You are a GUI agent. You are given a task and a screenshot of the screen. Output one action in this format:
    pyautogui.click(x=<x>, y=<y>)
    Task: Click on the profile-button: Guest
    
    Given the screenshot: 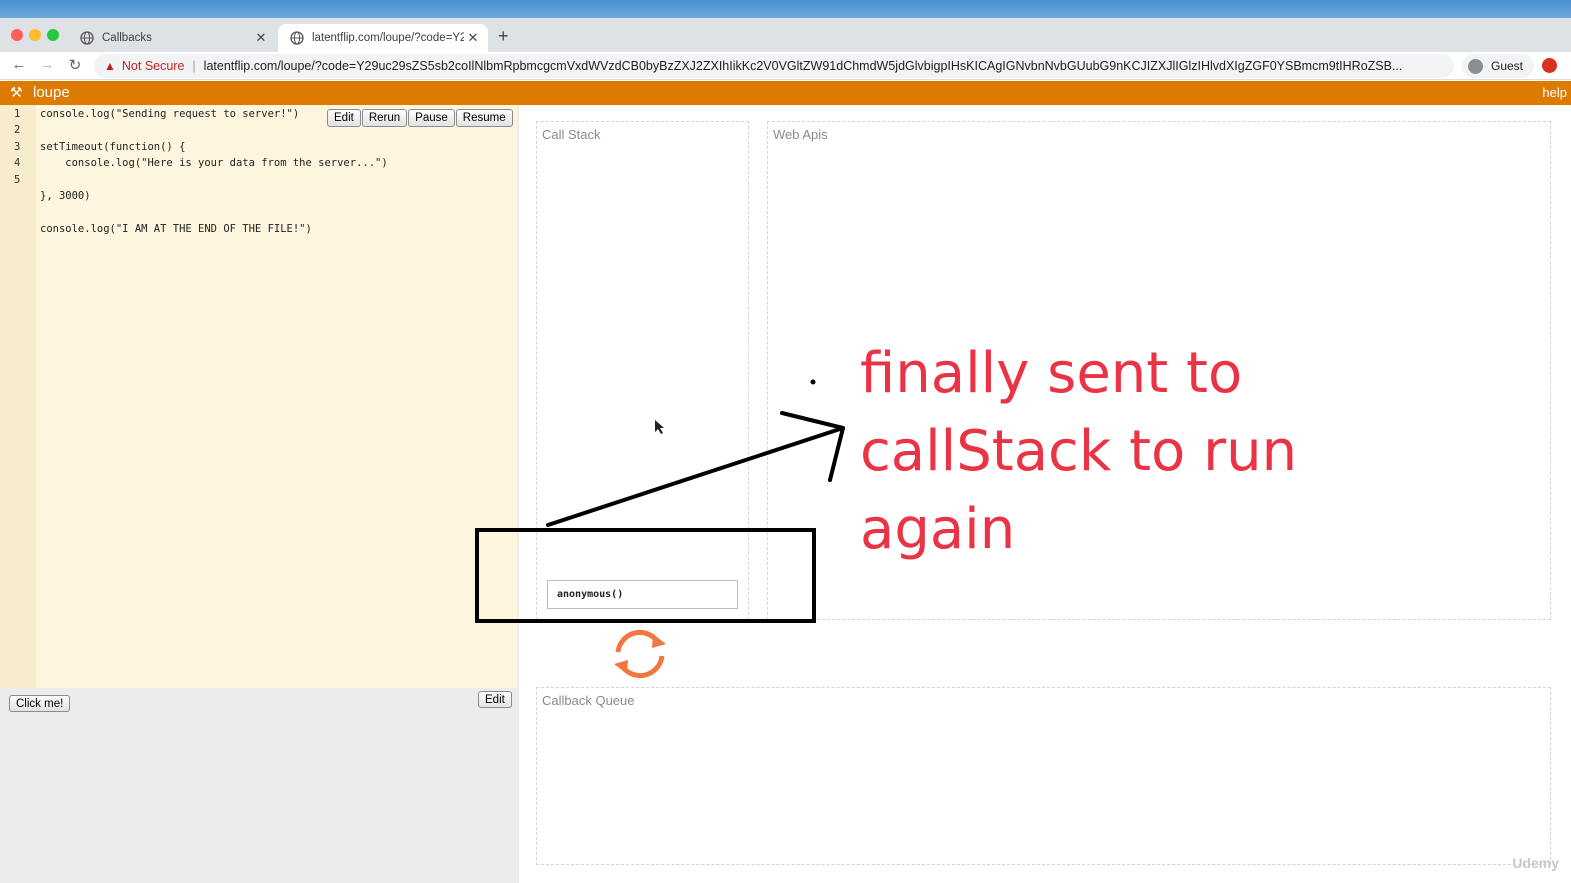 What is the action you would take?
    pyautogui.click(x=1498, y=66)
    